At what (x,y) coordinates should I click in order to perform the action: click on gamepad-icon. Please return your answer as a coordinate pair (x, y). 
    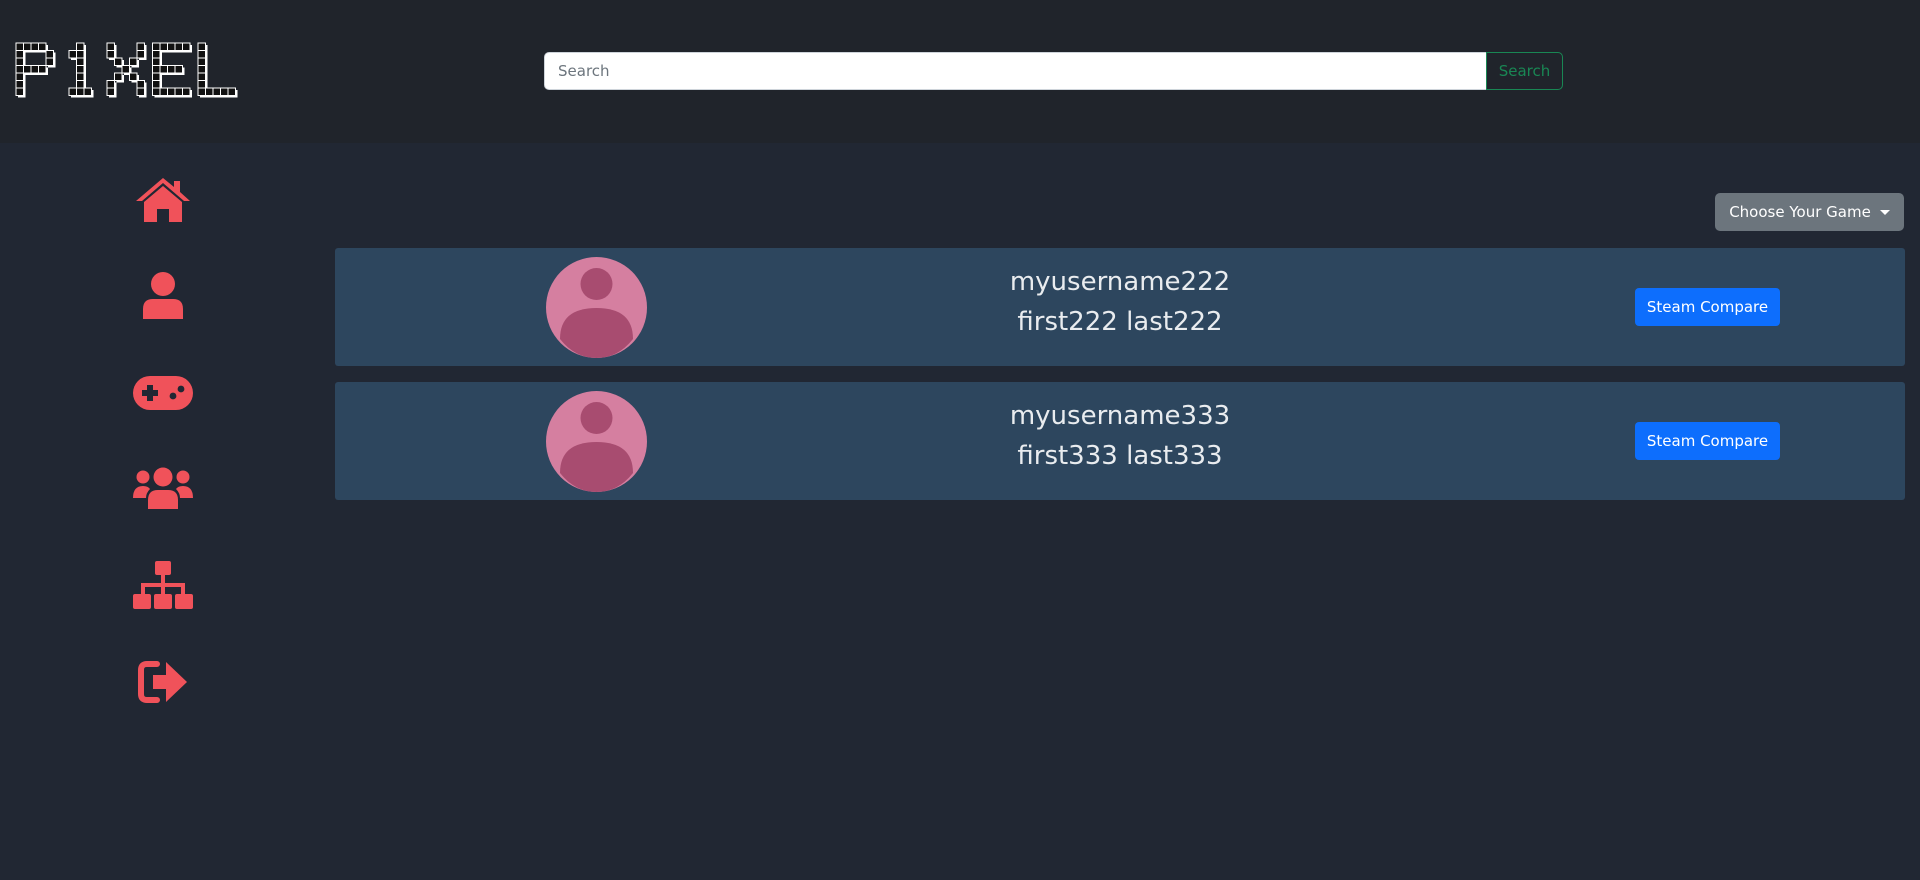
    Looking at the image, I should click on (163, 393).